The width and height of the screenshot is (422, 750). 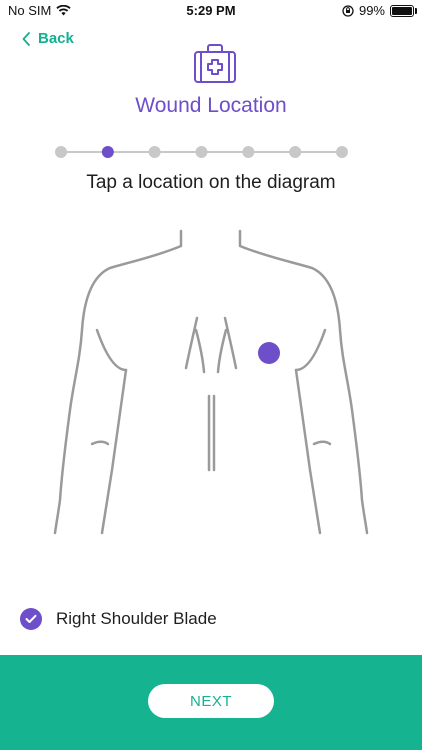 I want to click on selected-location-label: Right Shoulder Blade, so click(x=136, y=618).